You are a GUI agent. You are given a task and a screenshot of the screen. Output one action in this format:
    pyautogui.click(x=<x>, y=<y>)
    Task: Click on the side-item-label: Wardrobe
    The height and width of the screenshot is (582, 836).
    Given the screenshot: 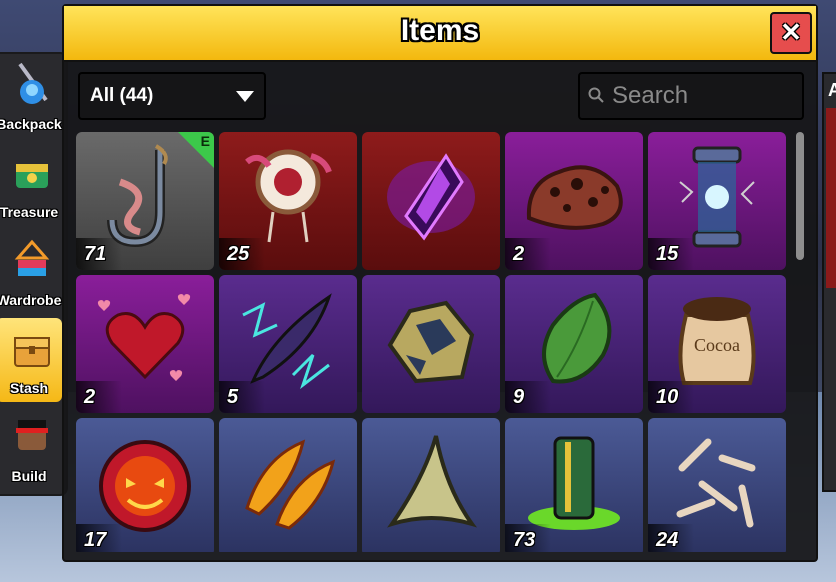 What is the action you would take?
    pyautogui.click(x=31, y=300)
    